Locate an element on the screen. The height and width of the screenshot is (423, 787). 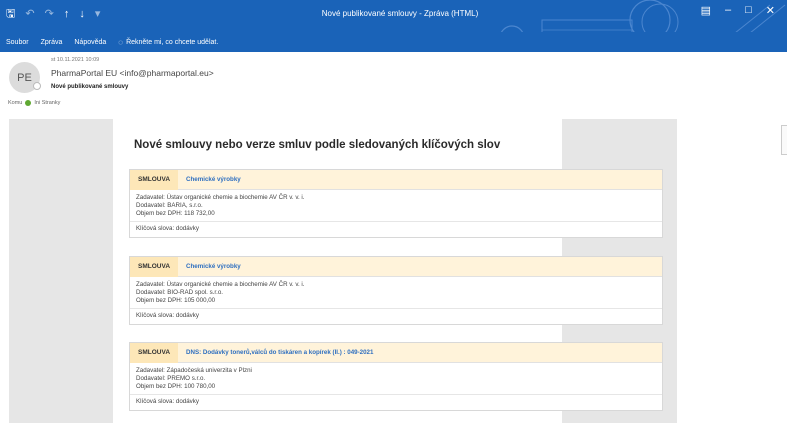
contract-objem: Objem bez DPH: 118 732,00 is located at coordinates (175, 213).